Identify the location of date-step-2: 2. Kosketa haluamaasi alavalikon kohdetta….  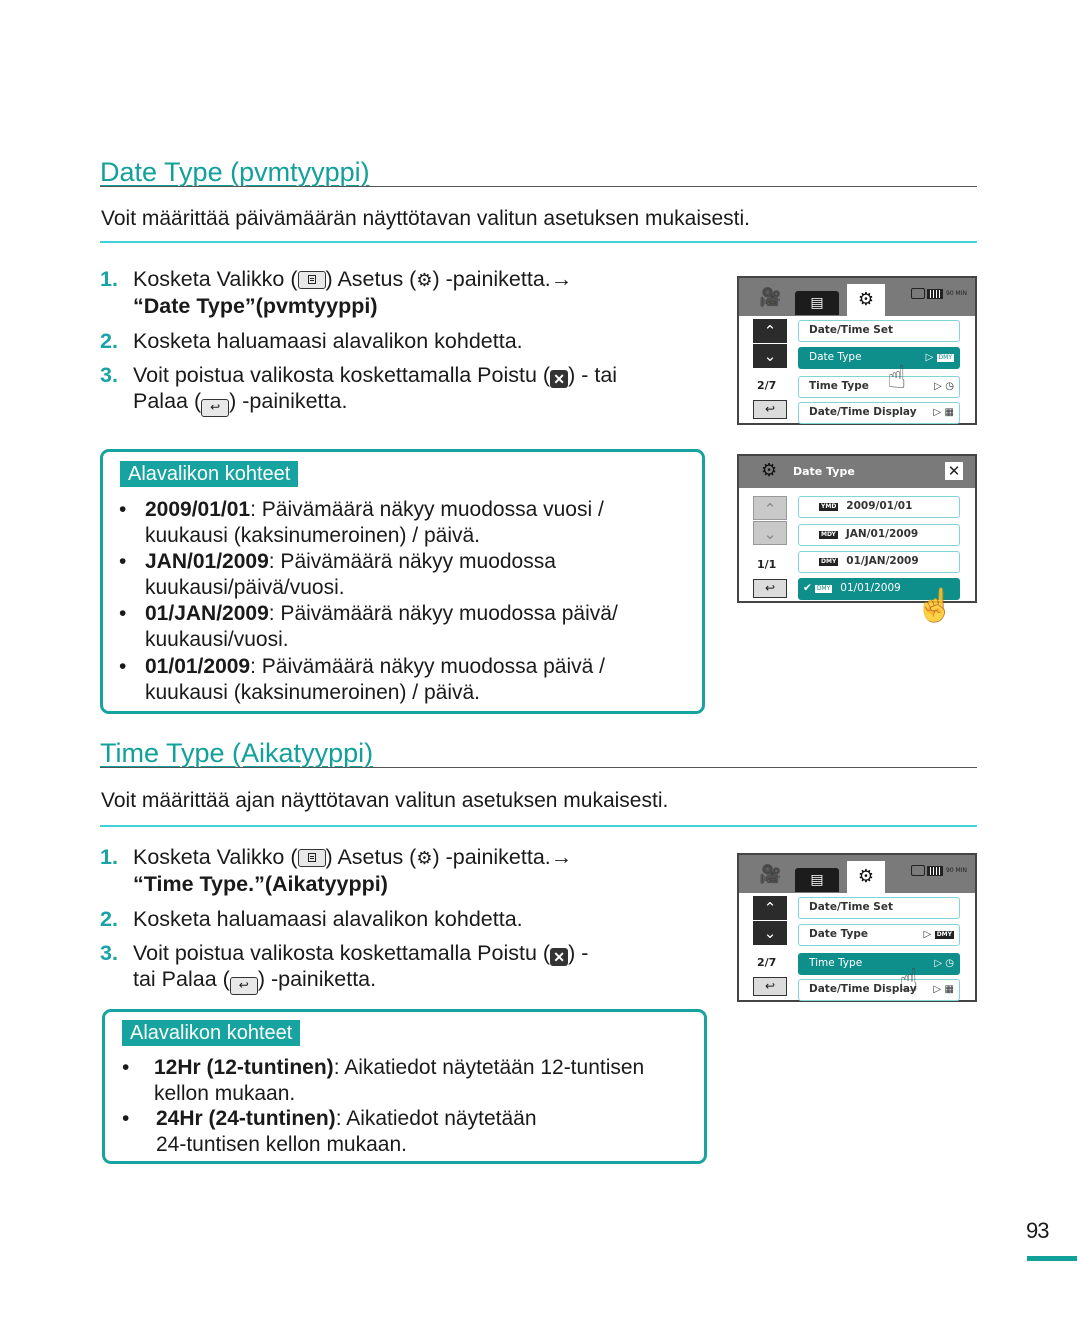
(311, 341).